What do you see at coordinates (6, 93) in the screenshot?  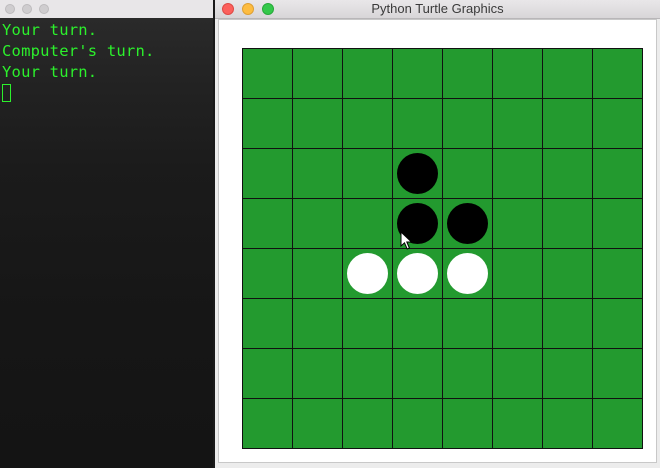 I see `terminal-cursor` at bounding box center [6, 93].